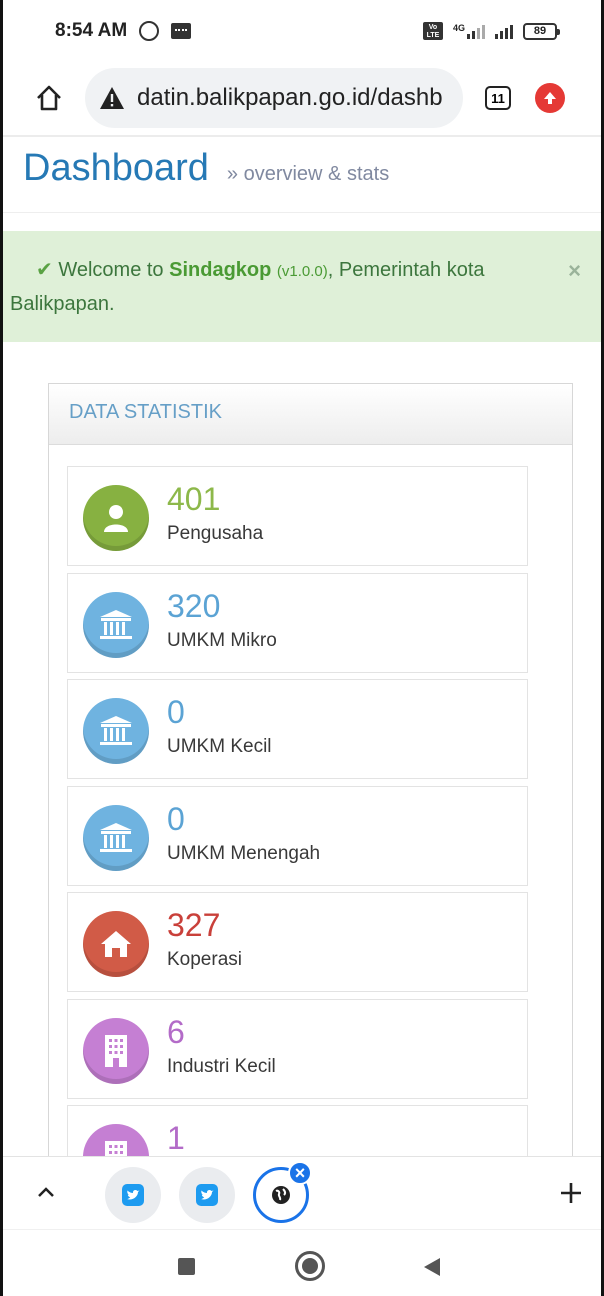 The image size is (604, 1296). Describe the element at coordinates (432, 31) in the screenshot. I see `volte-icon: Vo LTE` at that location.